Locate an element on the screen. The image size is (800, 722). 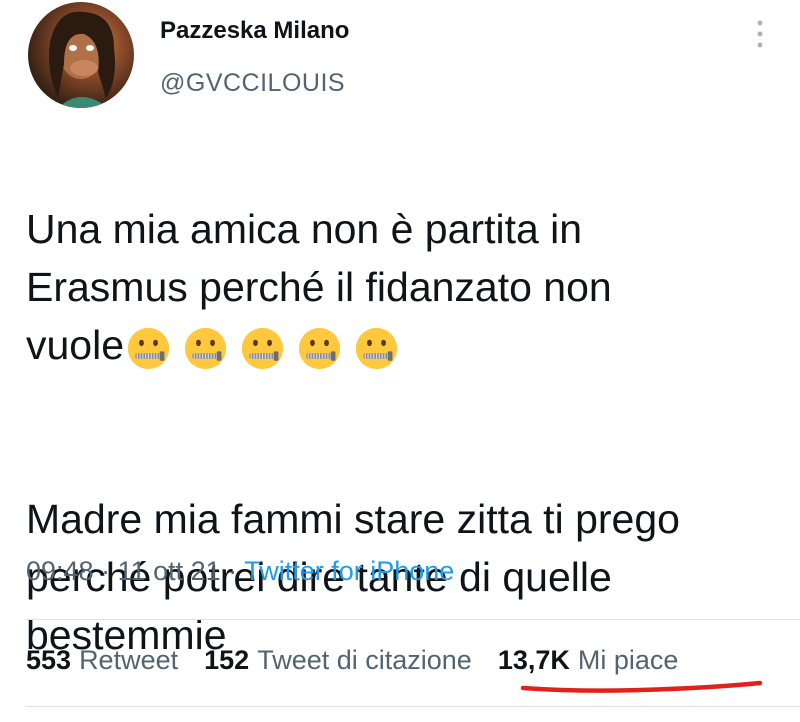
user-handle: @GVCCILOUIS is located at coordinates (252, 83).